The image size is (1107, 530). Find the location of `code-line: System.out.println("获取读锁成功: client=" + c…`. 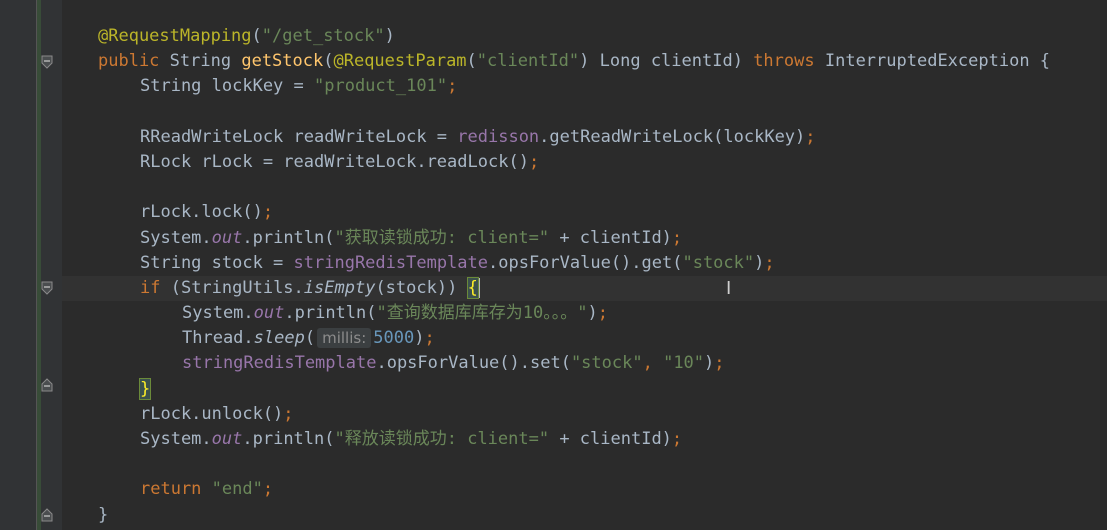

code-line: System.out.println("获取读锁成功: client=" + c… is located at coordinates (411, 237).